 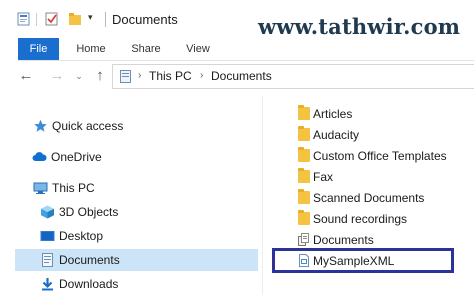 What do you see at coordinates (38, 49) in the screenshot?
I see `tab-file: File` at bounding box center [38, 49].